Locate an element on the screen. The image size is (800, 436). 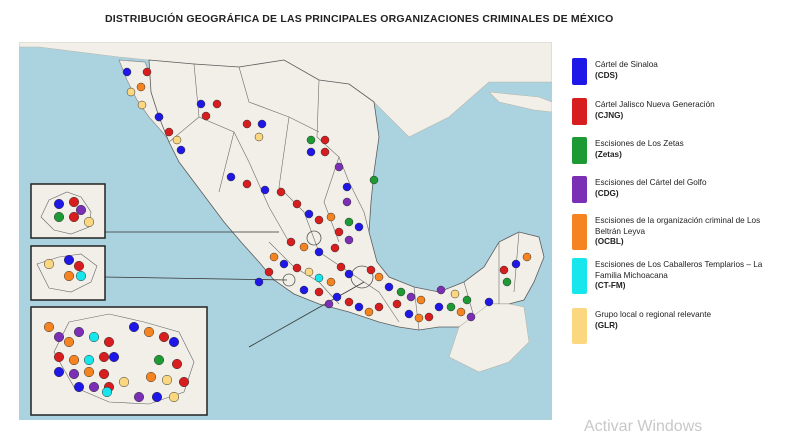
legend-code: (CJNG) is located at coordinates (609, 115).